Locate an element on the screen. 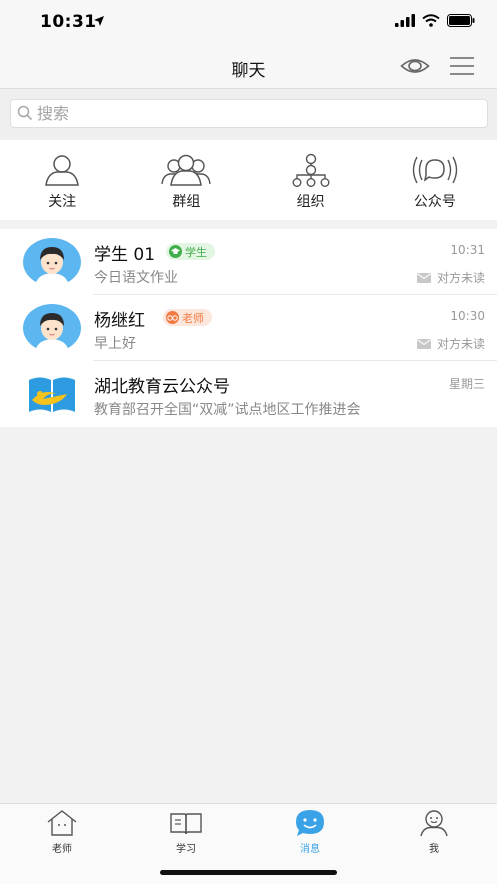 The width and height of the screenshot is (497, 884). chat-item-teacher: 杨继红 老师 早上好 10:30 对方未读 is located at coordinates (248, 328).